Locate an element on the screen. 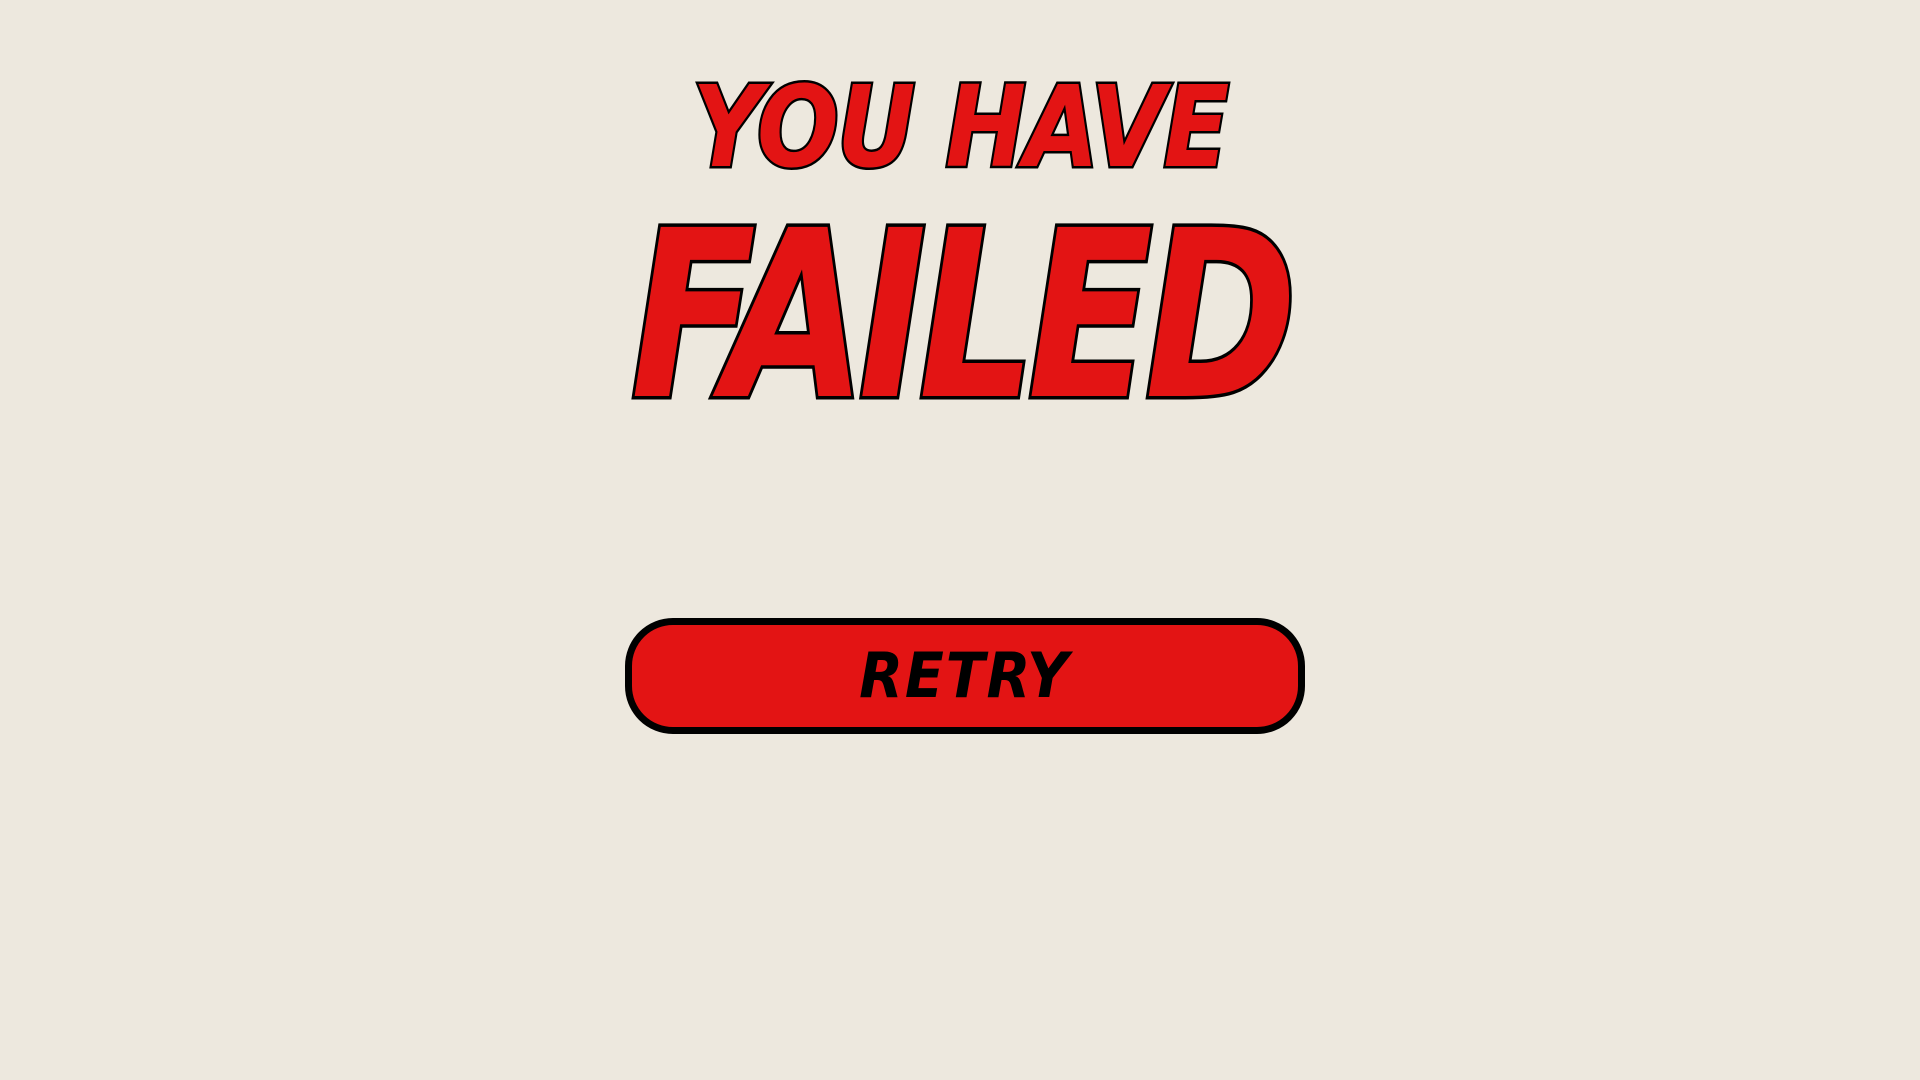  retry-button: RETRY is located at coordinates (965, 676).